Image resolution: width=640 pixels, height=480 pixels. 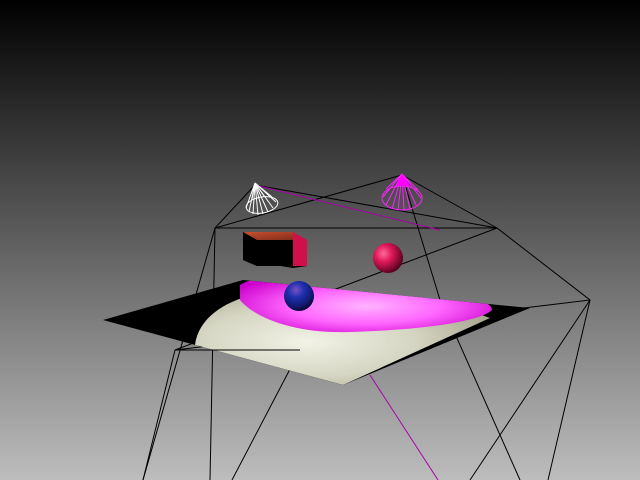 What do you see at coordinates (275, 250) in the screenshot?
I see `box` at bounding box center [275, 250].